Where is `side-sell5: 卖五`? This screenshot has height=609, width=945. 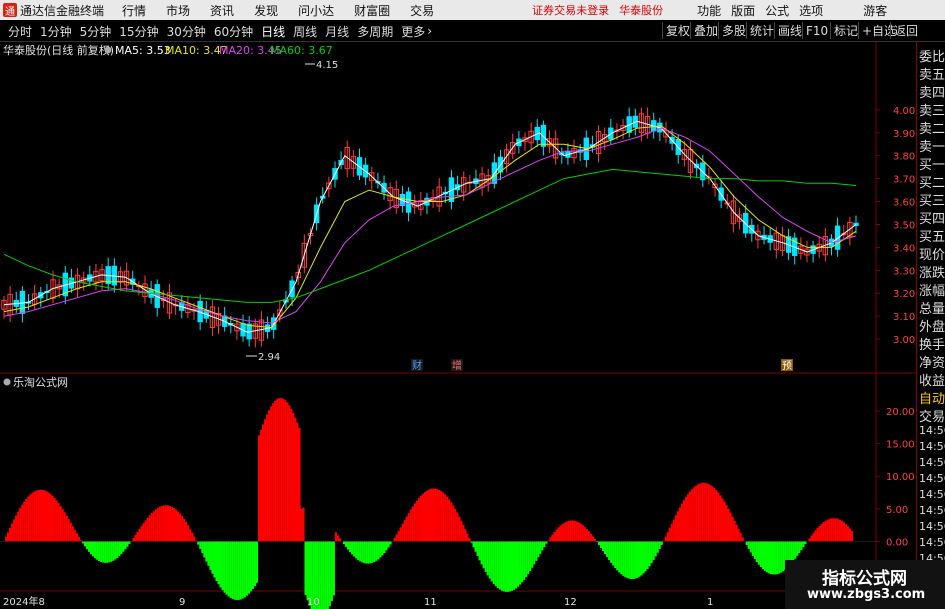 side-sell5: 卖五 is located at coordinates (932, 73).